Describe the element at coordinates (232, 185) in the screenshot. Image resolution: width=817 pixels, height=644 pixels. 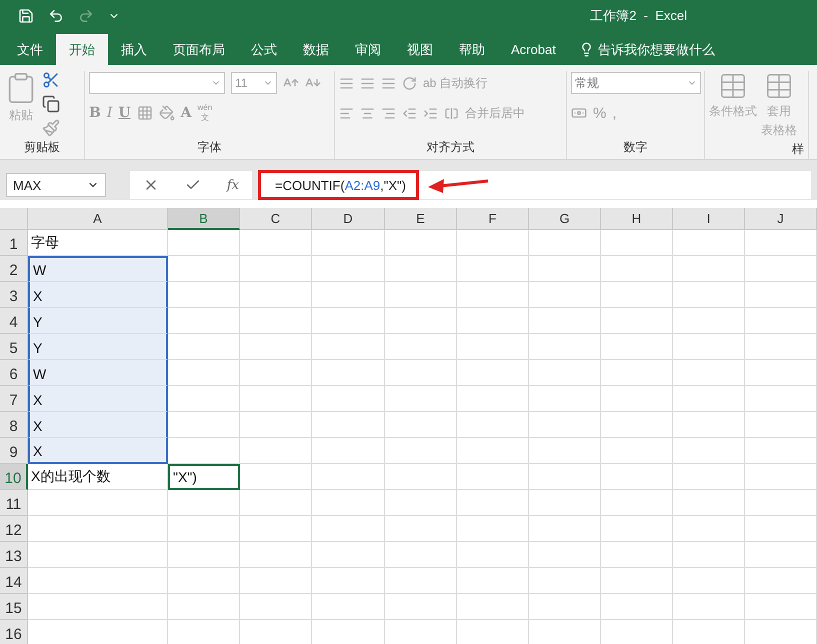
I see `insert-function-button: fx` at that location.